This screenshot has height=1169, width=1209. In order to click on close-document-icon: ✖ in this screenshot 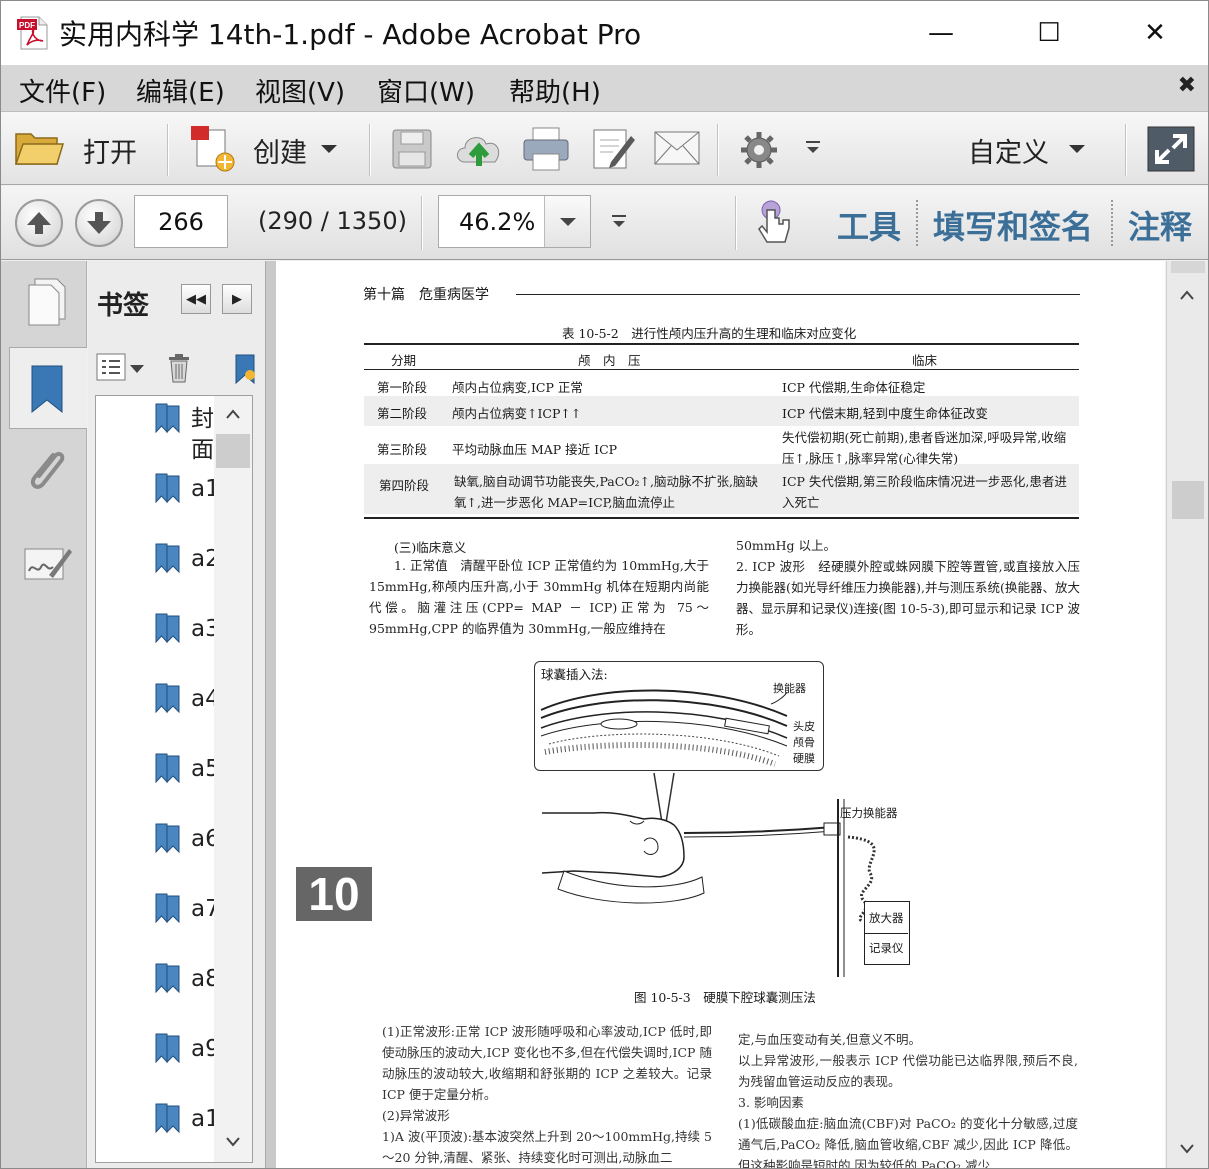, I will do `click(1187, 85)`.